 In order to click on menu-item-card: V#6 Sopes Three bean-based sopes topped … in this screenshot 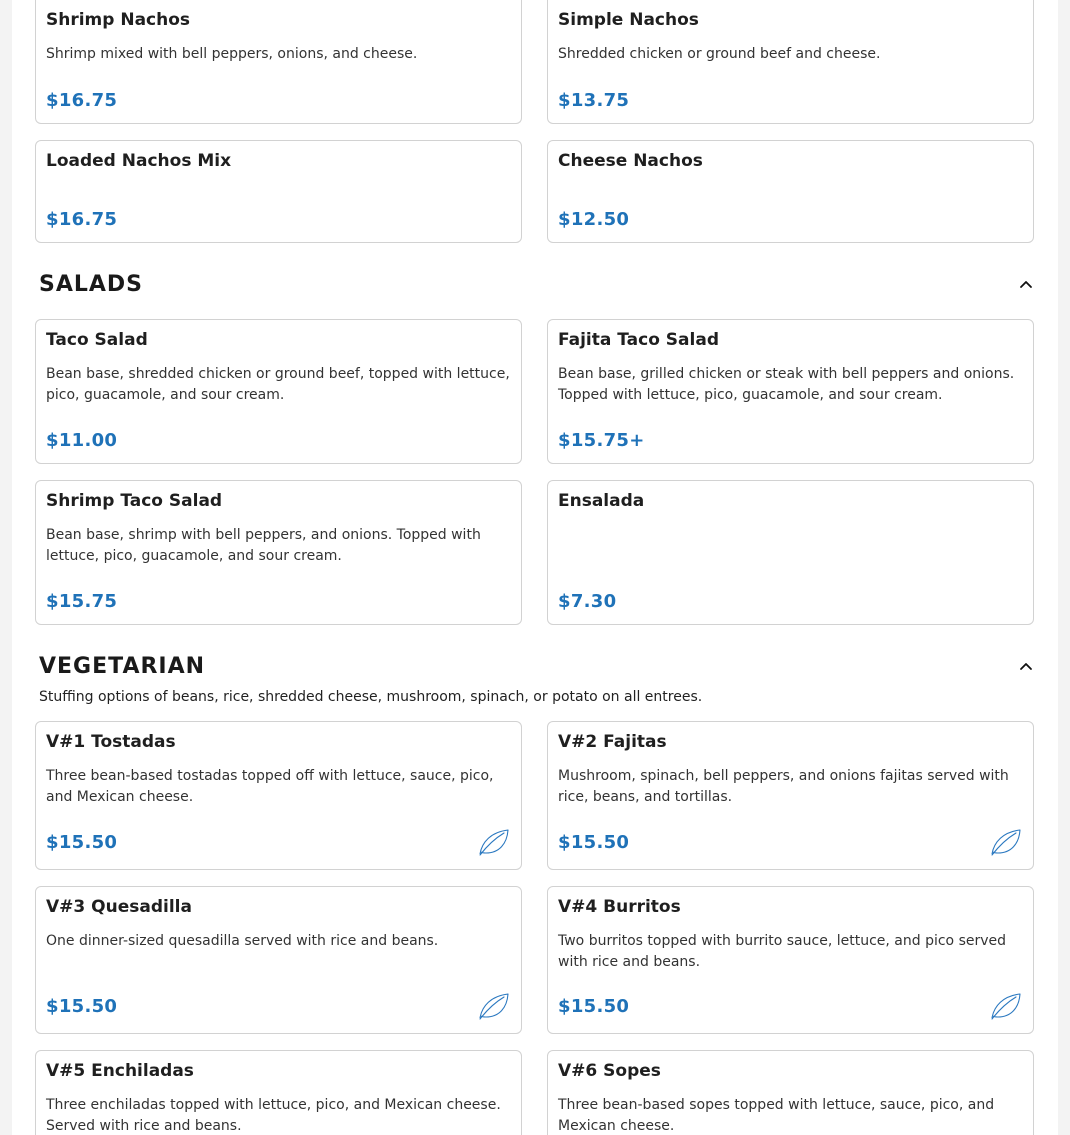, I will do `click(790, 1092)`.